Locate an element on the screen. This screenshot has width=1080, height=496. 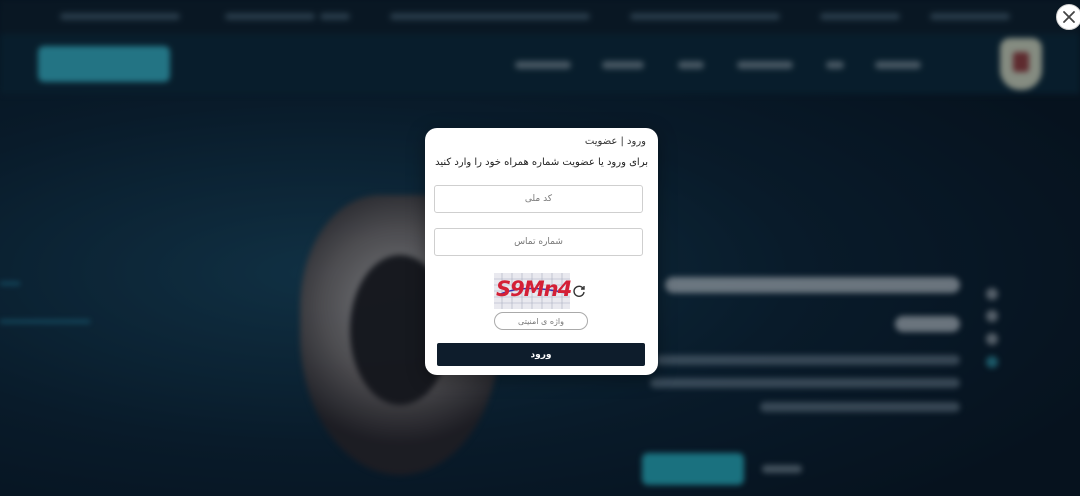
refresh-captcha-button is located at coordinates (579, 290).